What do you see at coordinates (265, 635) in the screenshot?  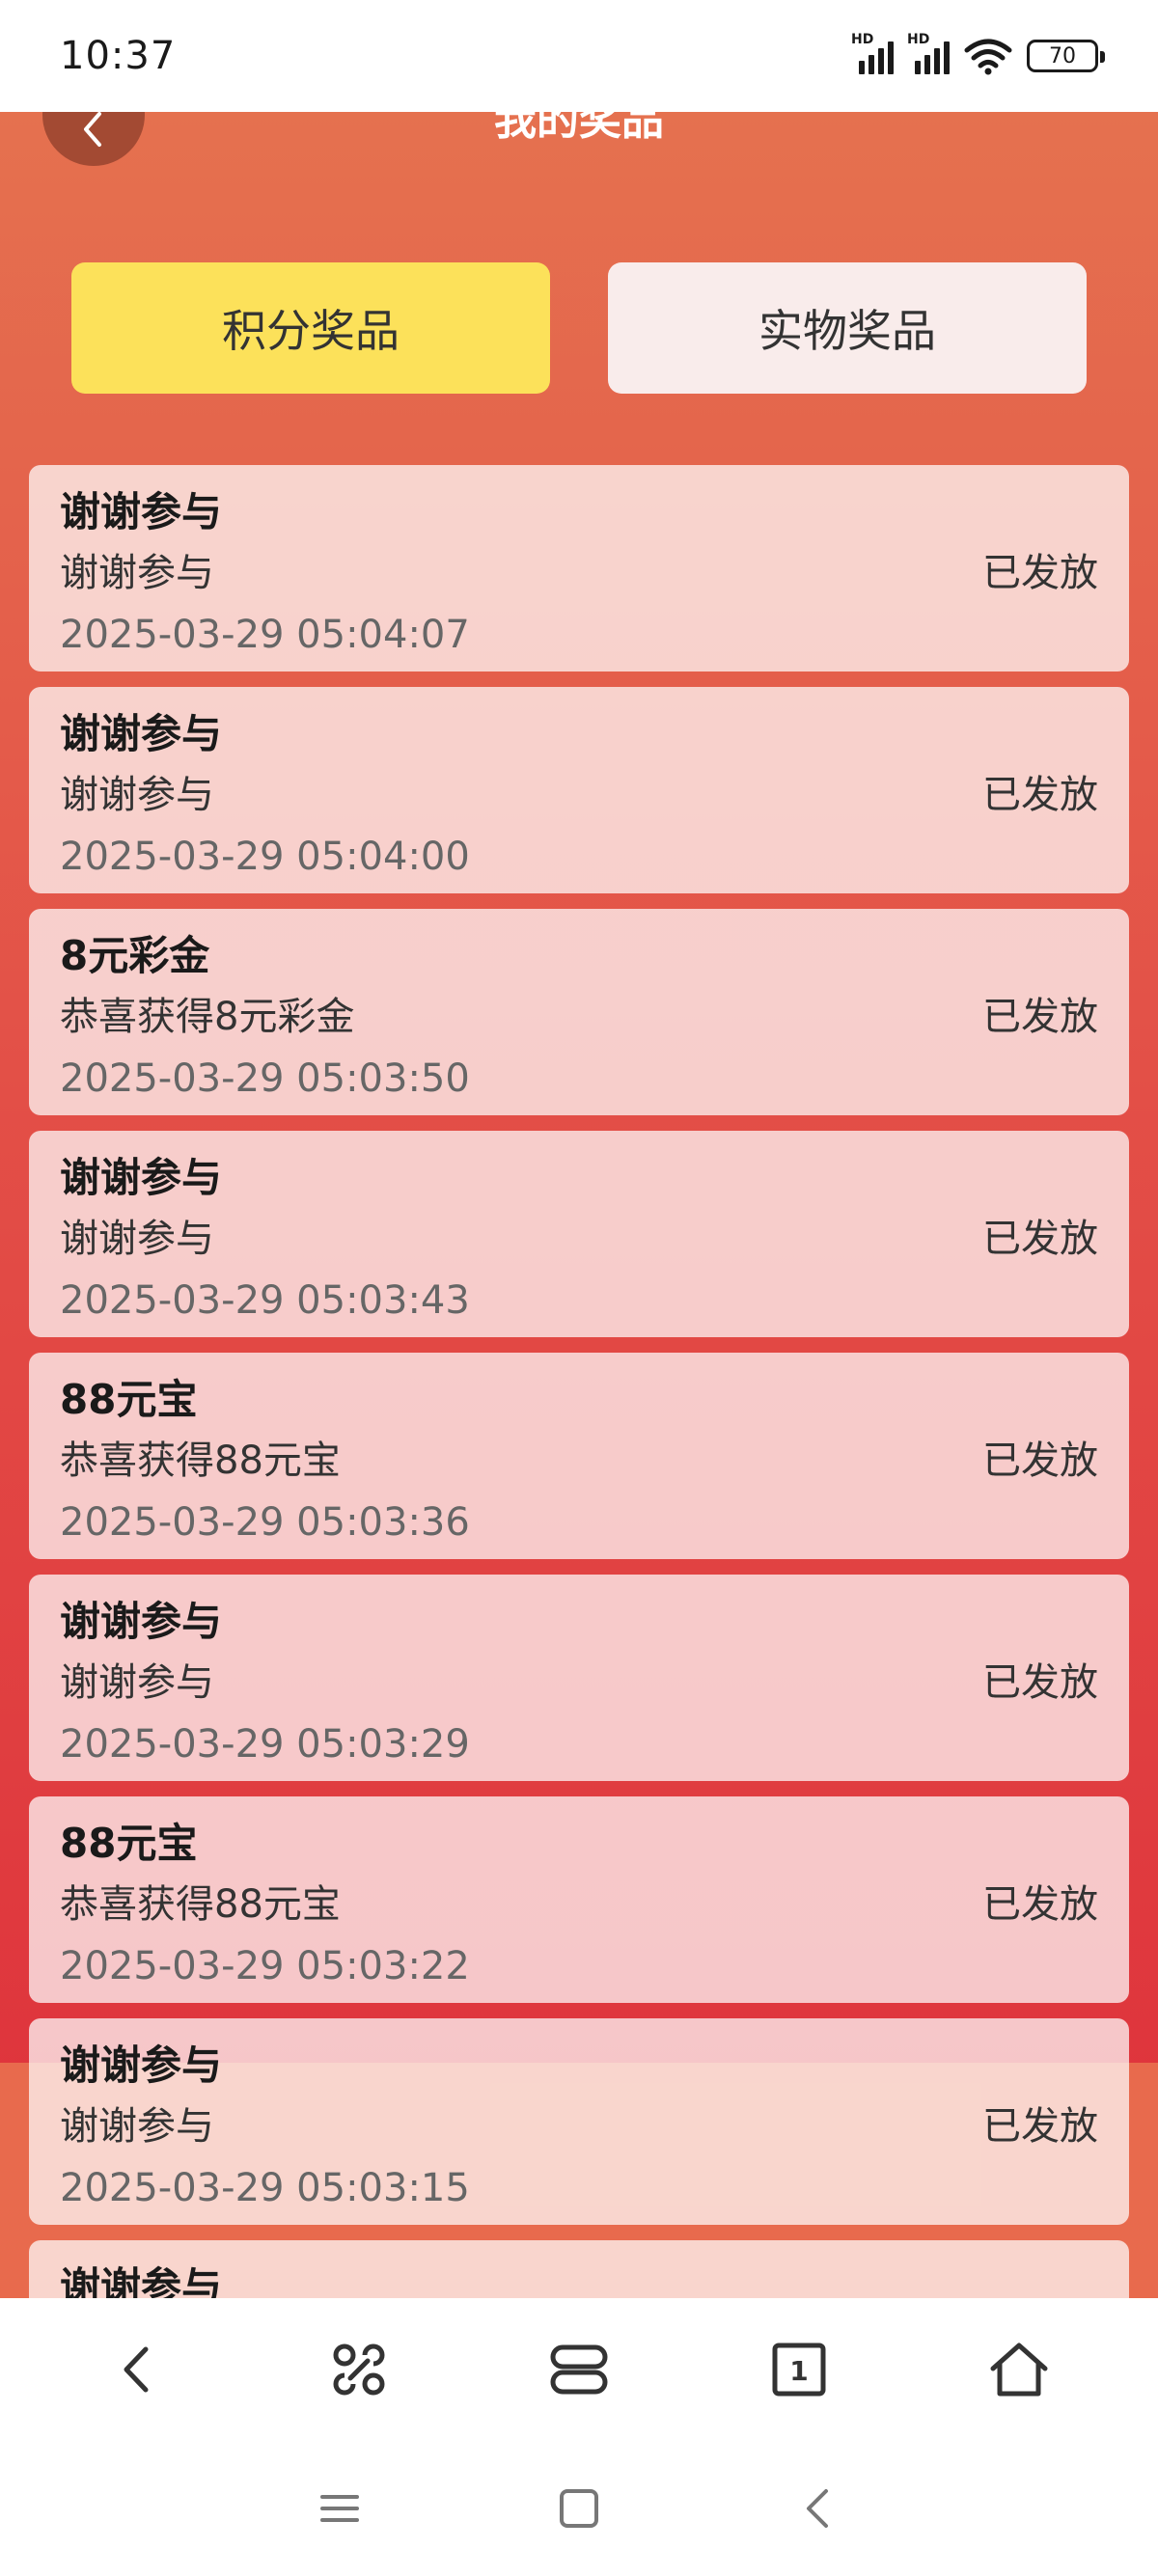 I see `prize-time: 2025-03-29 05:04:07` at bounding box center [265, 635].